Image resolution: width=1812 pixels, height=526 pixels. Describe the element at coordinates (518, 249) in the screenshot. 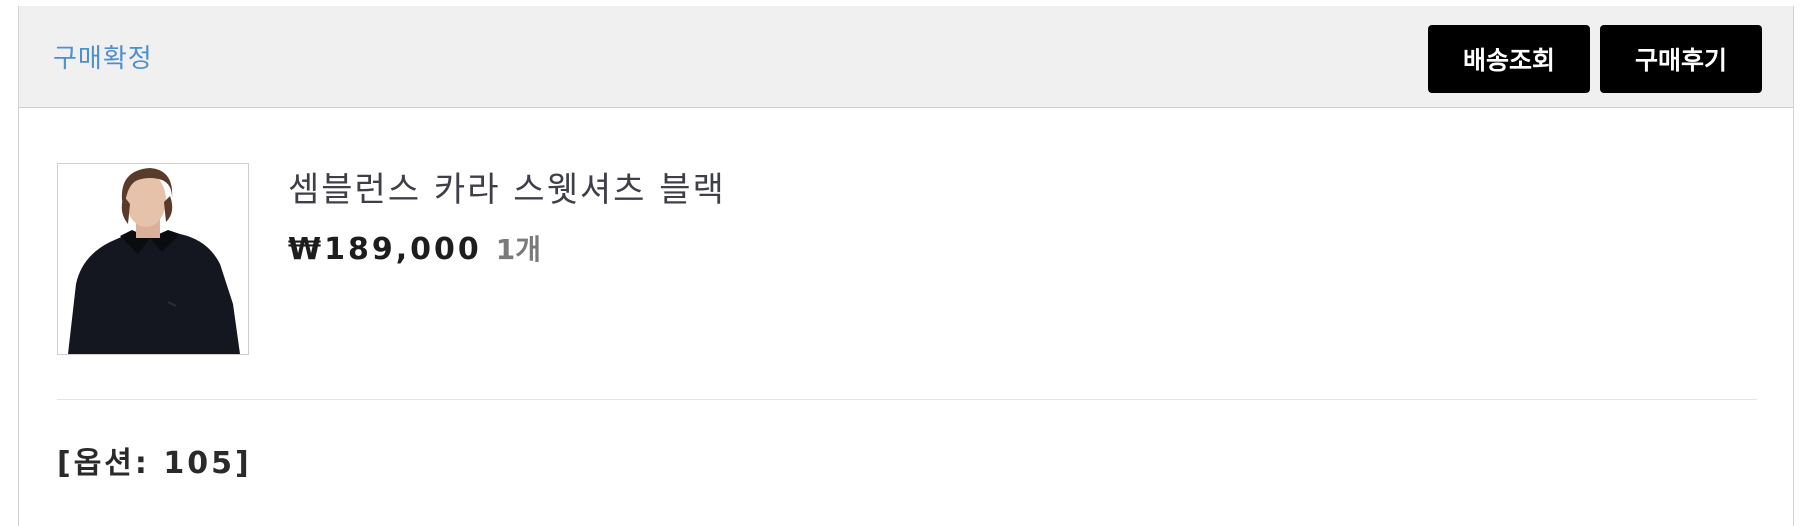

I see `product-quantity: 1개` at that location.